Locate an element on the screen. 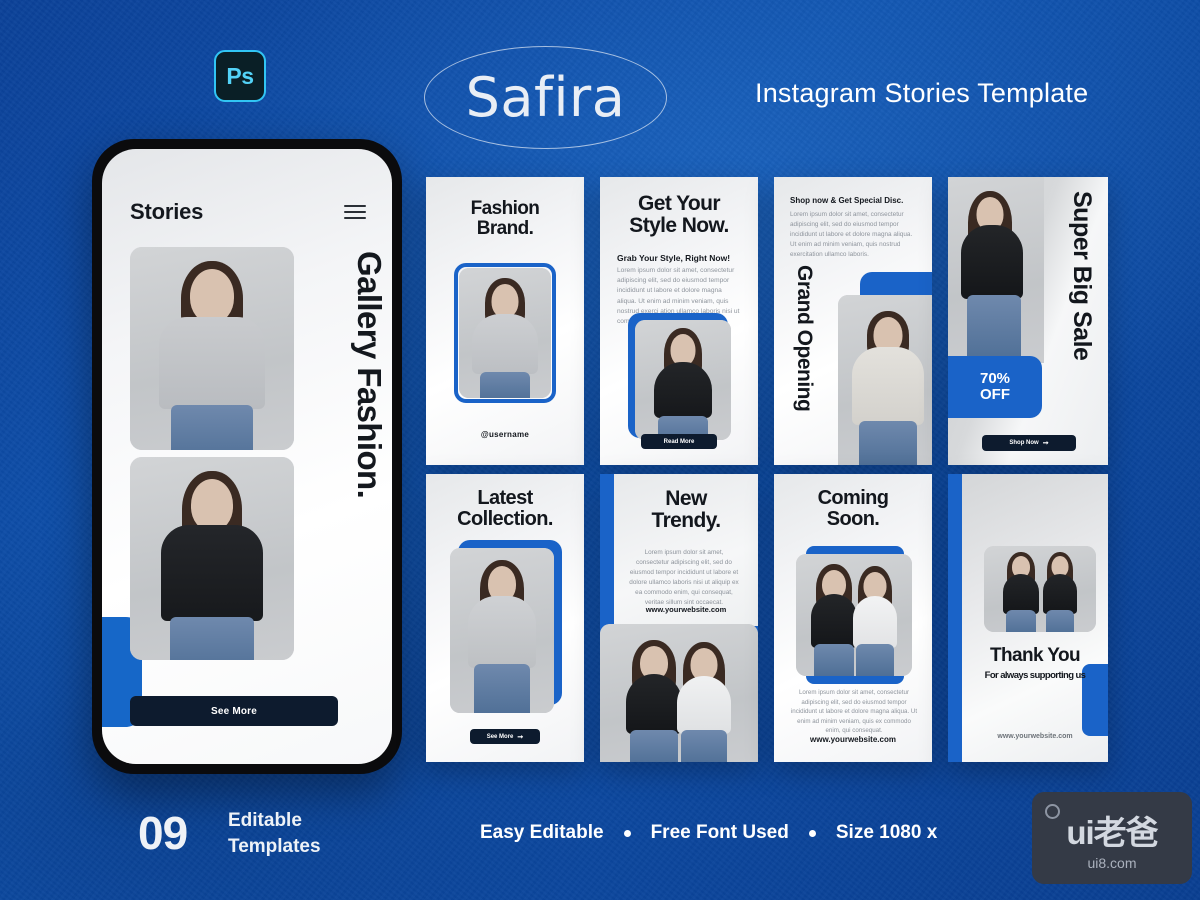  photoshop-icon: Ps is located at coordinates (240, 76).